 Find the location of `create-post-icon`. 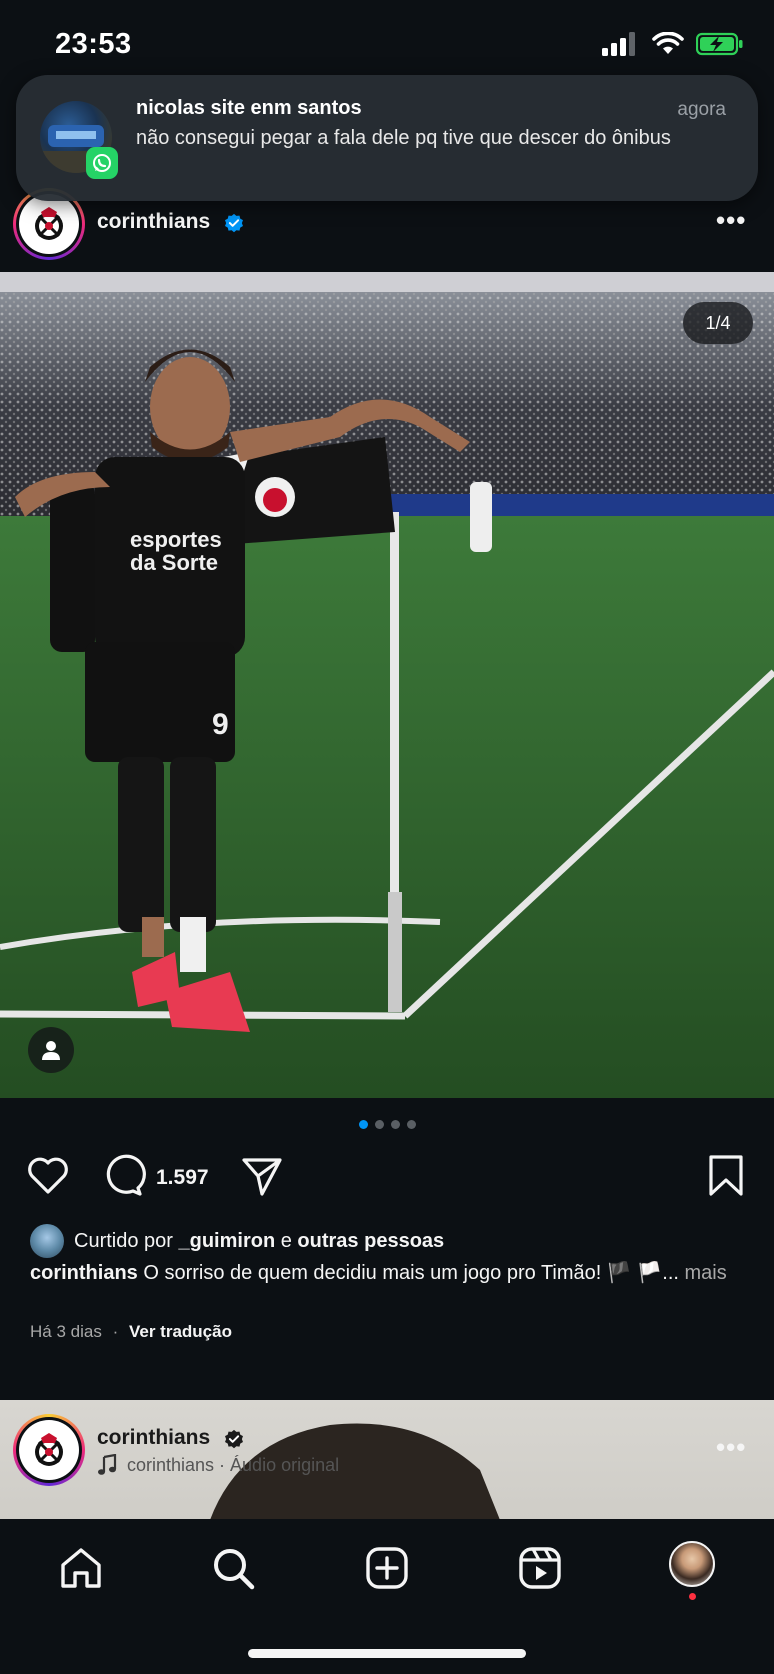

create-post-icon is located at coordinates (387, 1568).